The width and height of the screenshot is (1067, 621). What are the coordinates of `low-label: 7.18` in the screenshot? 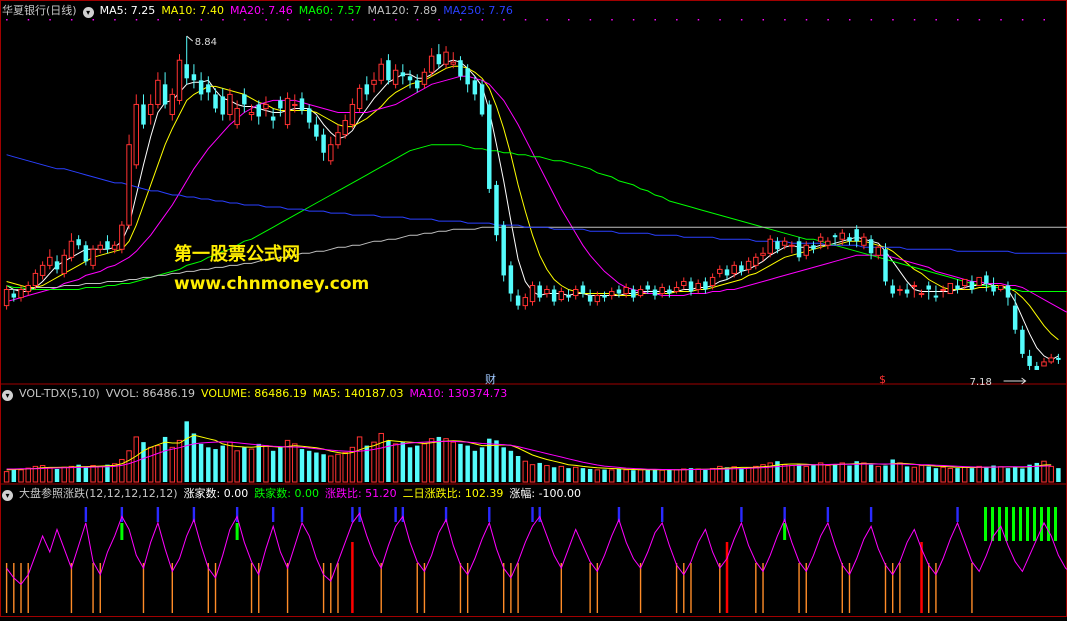 It's located at (981, 382).